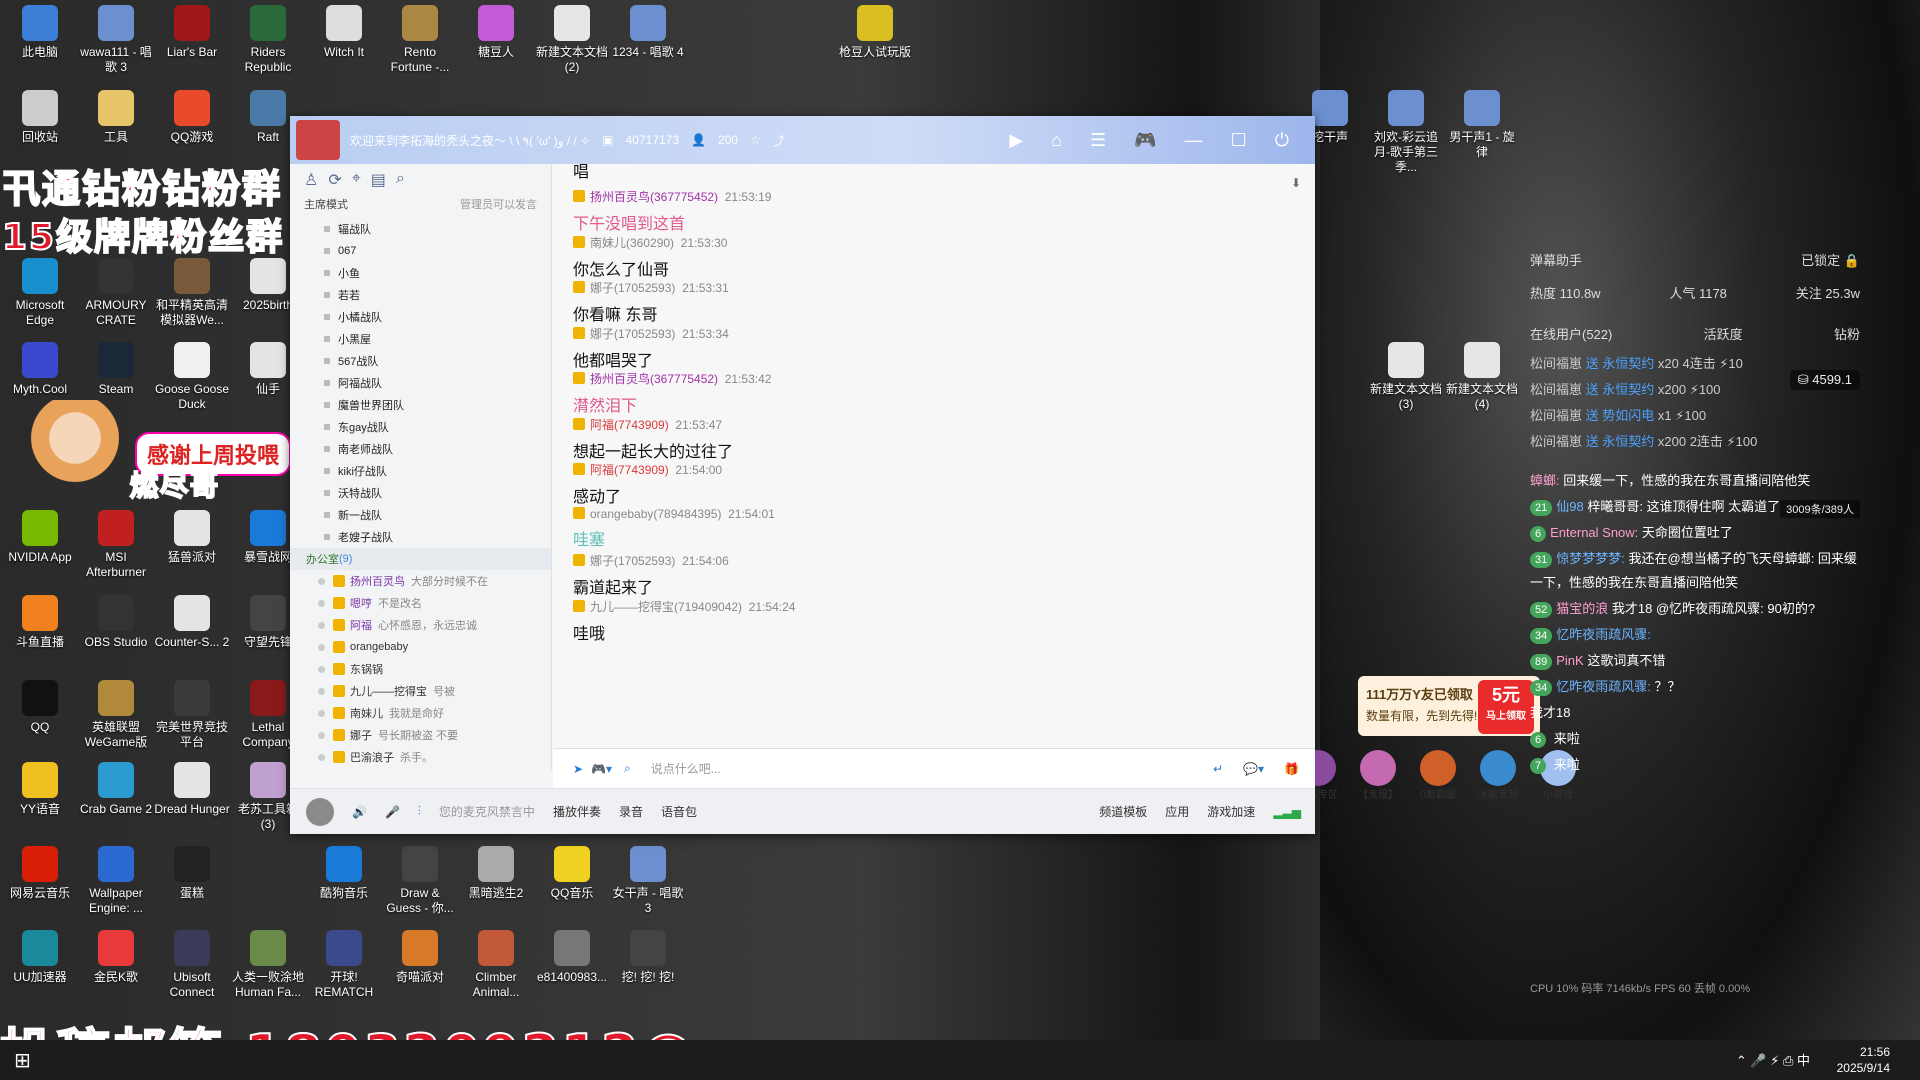 The width and height of the screenshot is (1920, 1080). Describe the element at coordinates (116, 293) in the screenshot. I see `desktop-icon: ARMOURY CRATE` at that location.